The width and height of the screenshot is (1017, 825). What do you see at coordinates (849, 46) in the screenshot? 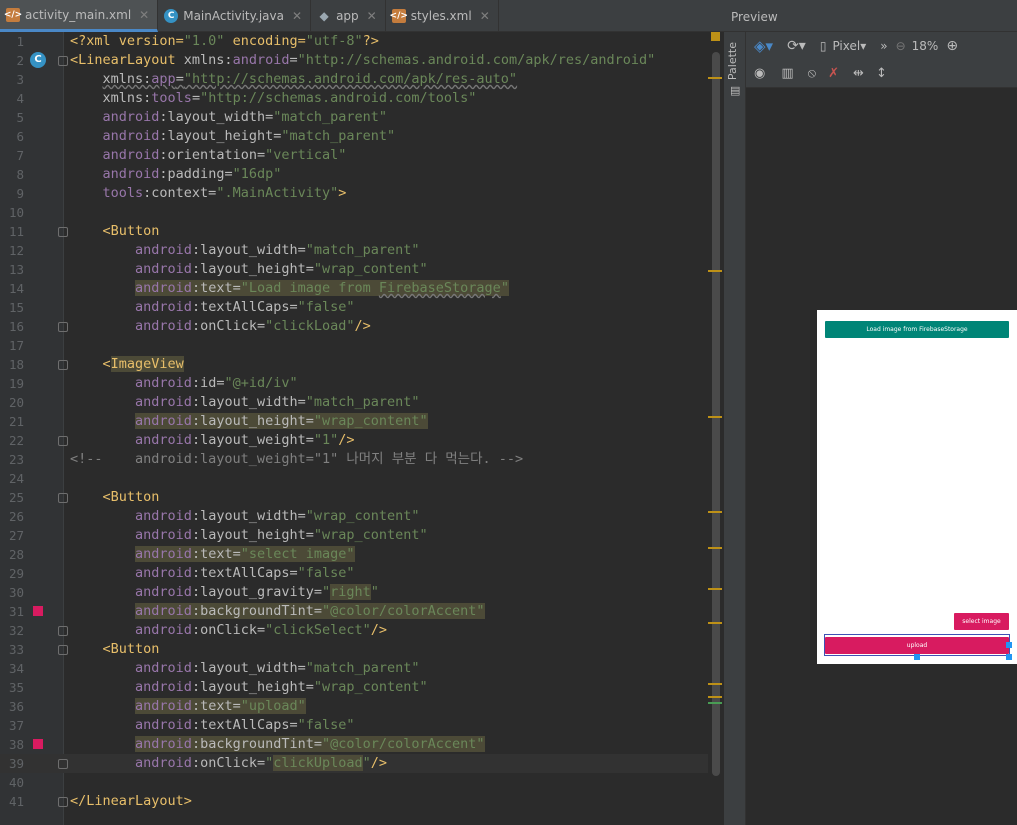
I see `device-selector: Pixel ▾` at bounding box center [849, 46].